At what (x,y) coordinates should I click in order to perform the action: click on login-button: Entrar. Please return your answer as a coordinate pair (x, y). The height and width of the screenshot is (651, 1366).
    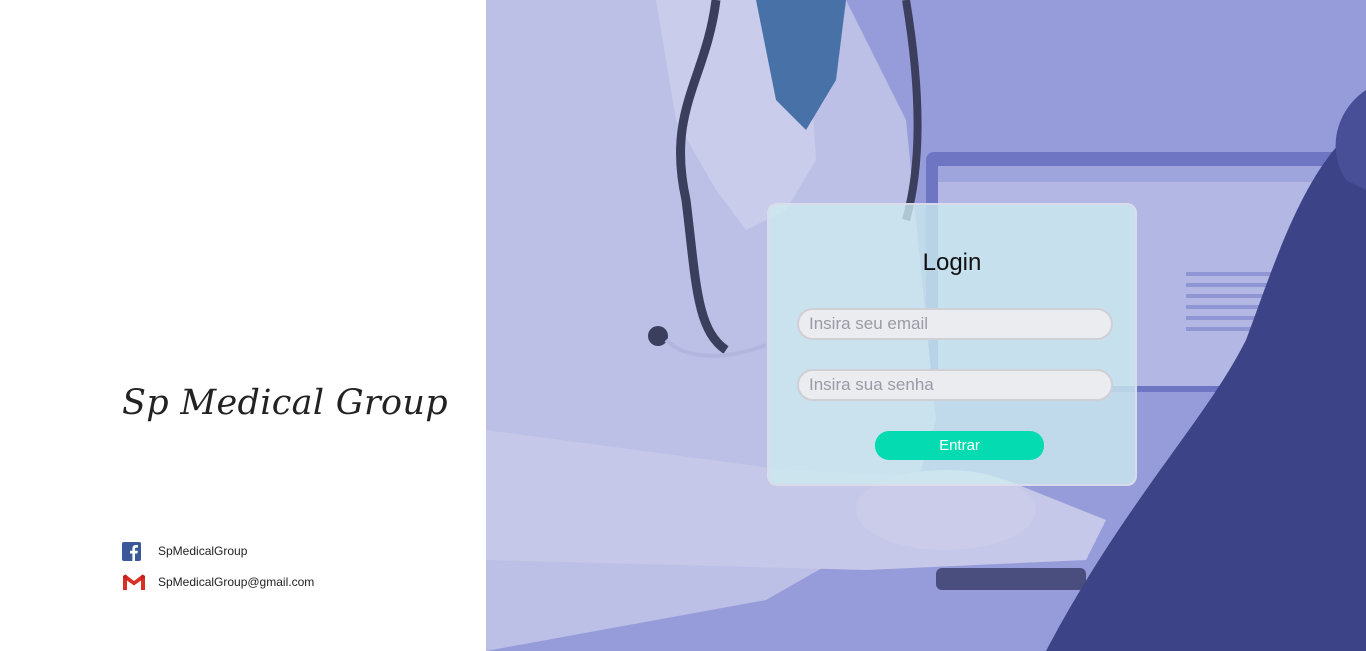
    Looking at the image, I should click on (959, 445).